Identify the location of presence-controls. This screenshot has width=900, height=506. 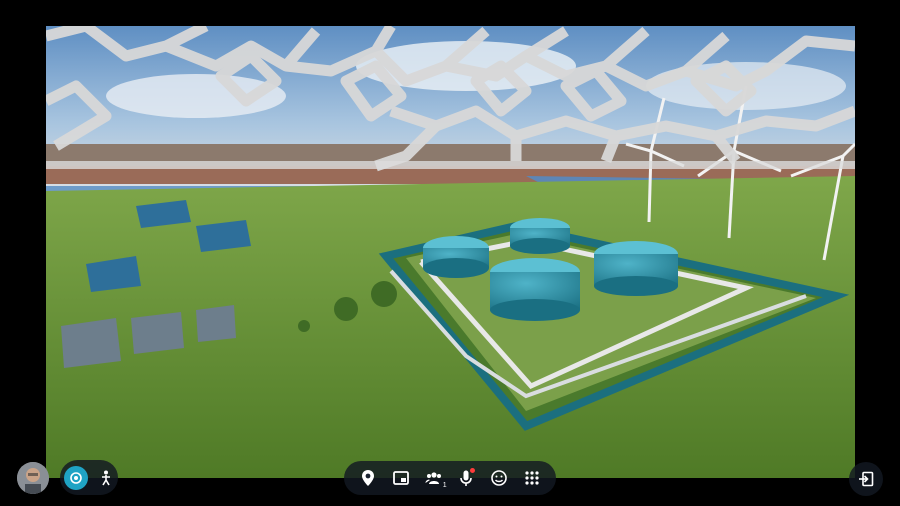
(89, 477).